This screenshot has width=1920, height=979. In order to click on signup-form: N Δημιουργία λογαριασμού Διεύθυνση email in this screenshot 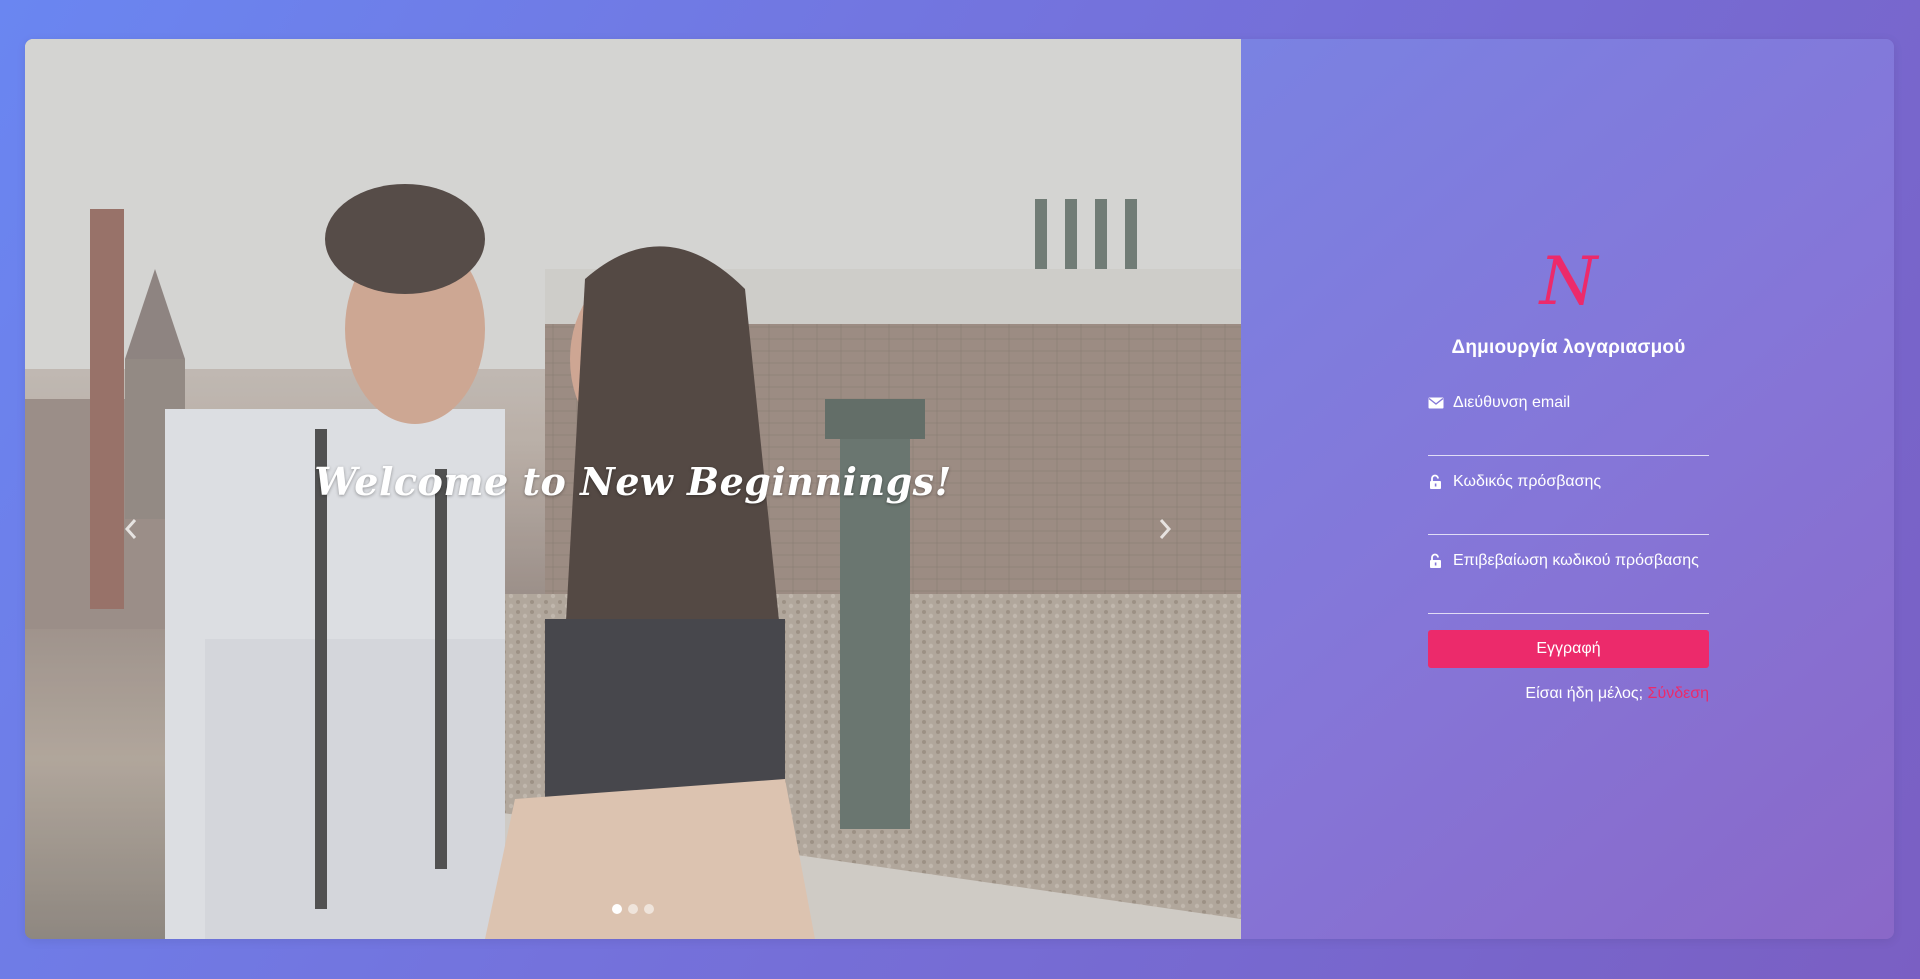, I will do `click(1568, 476)`.